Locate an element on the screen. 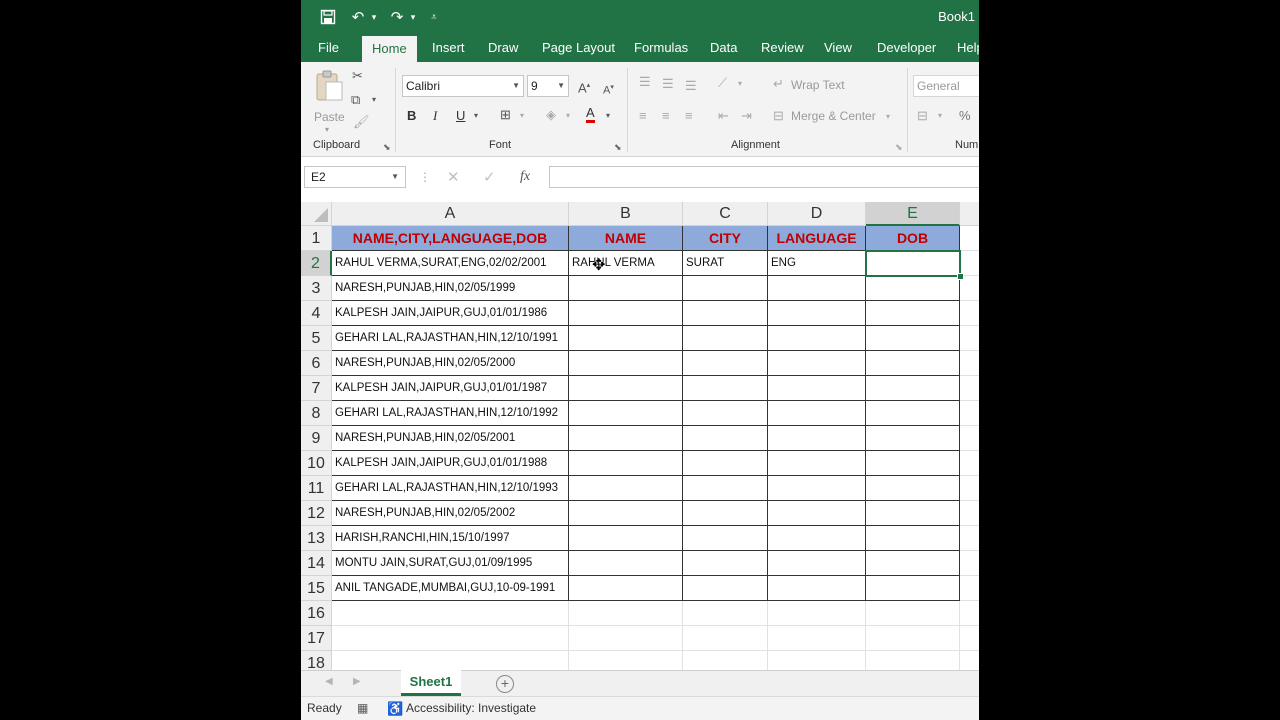  row-header-13: 13 is located at coordinates (316, 538).